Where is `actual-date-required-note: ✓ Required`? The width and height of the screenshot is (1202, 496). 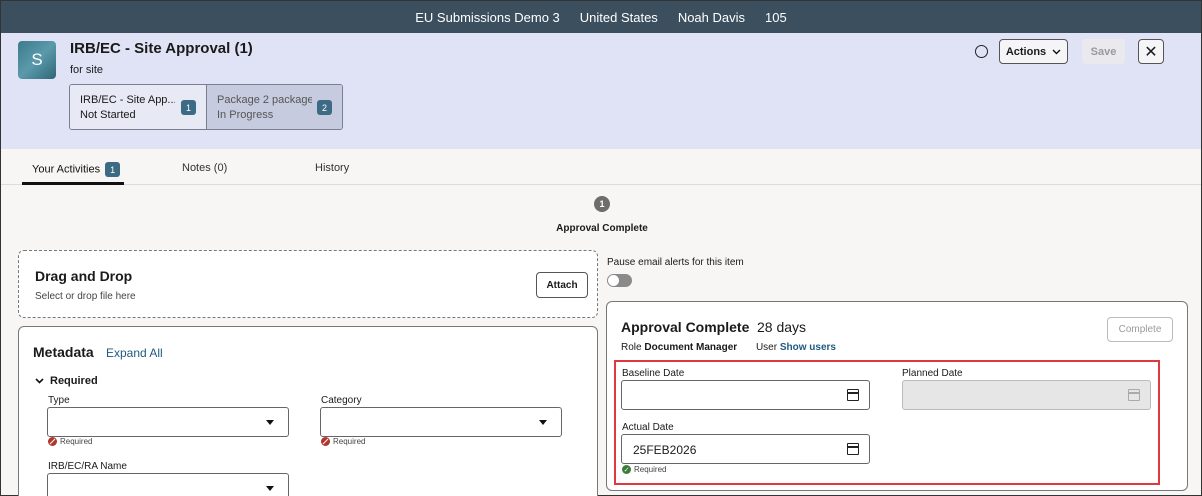
actual-date-required-note: ✓ Required is located at coordinates (644, 469).